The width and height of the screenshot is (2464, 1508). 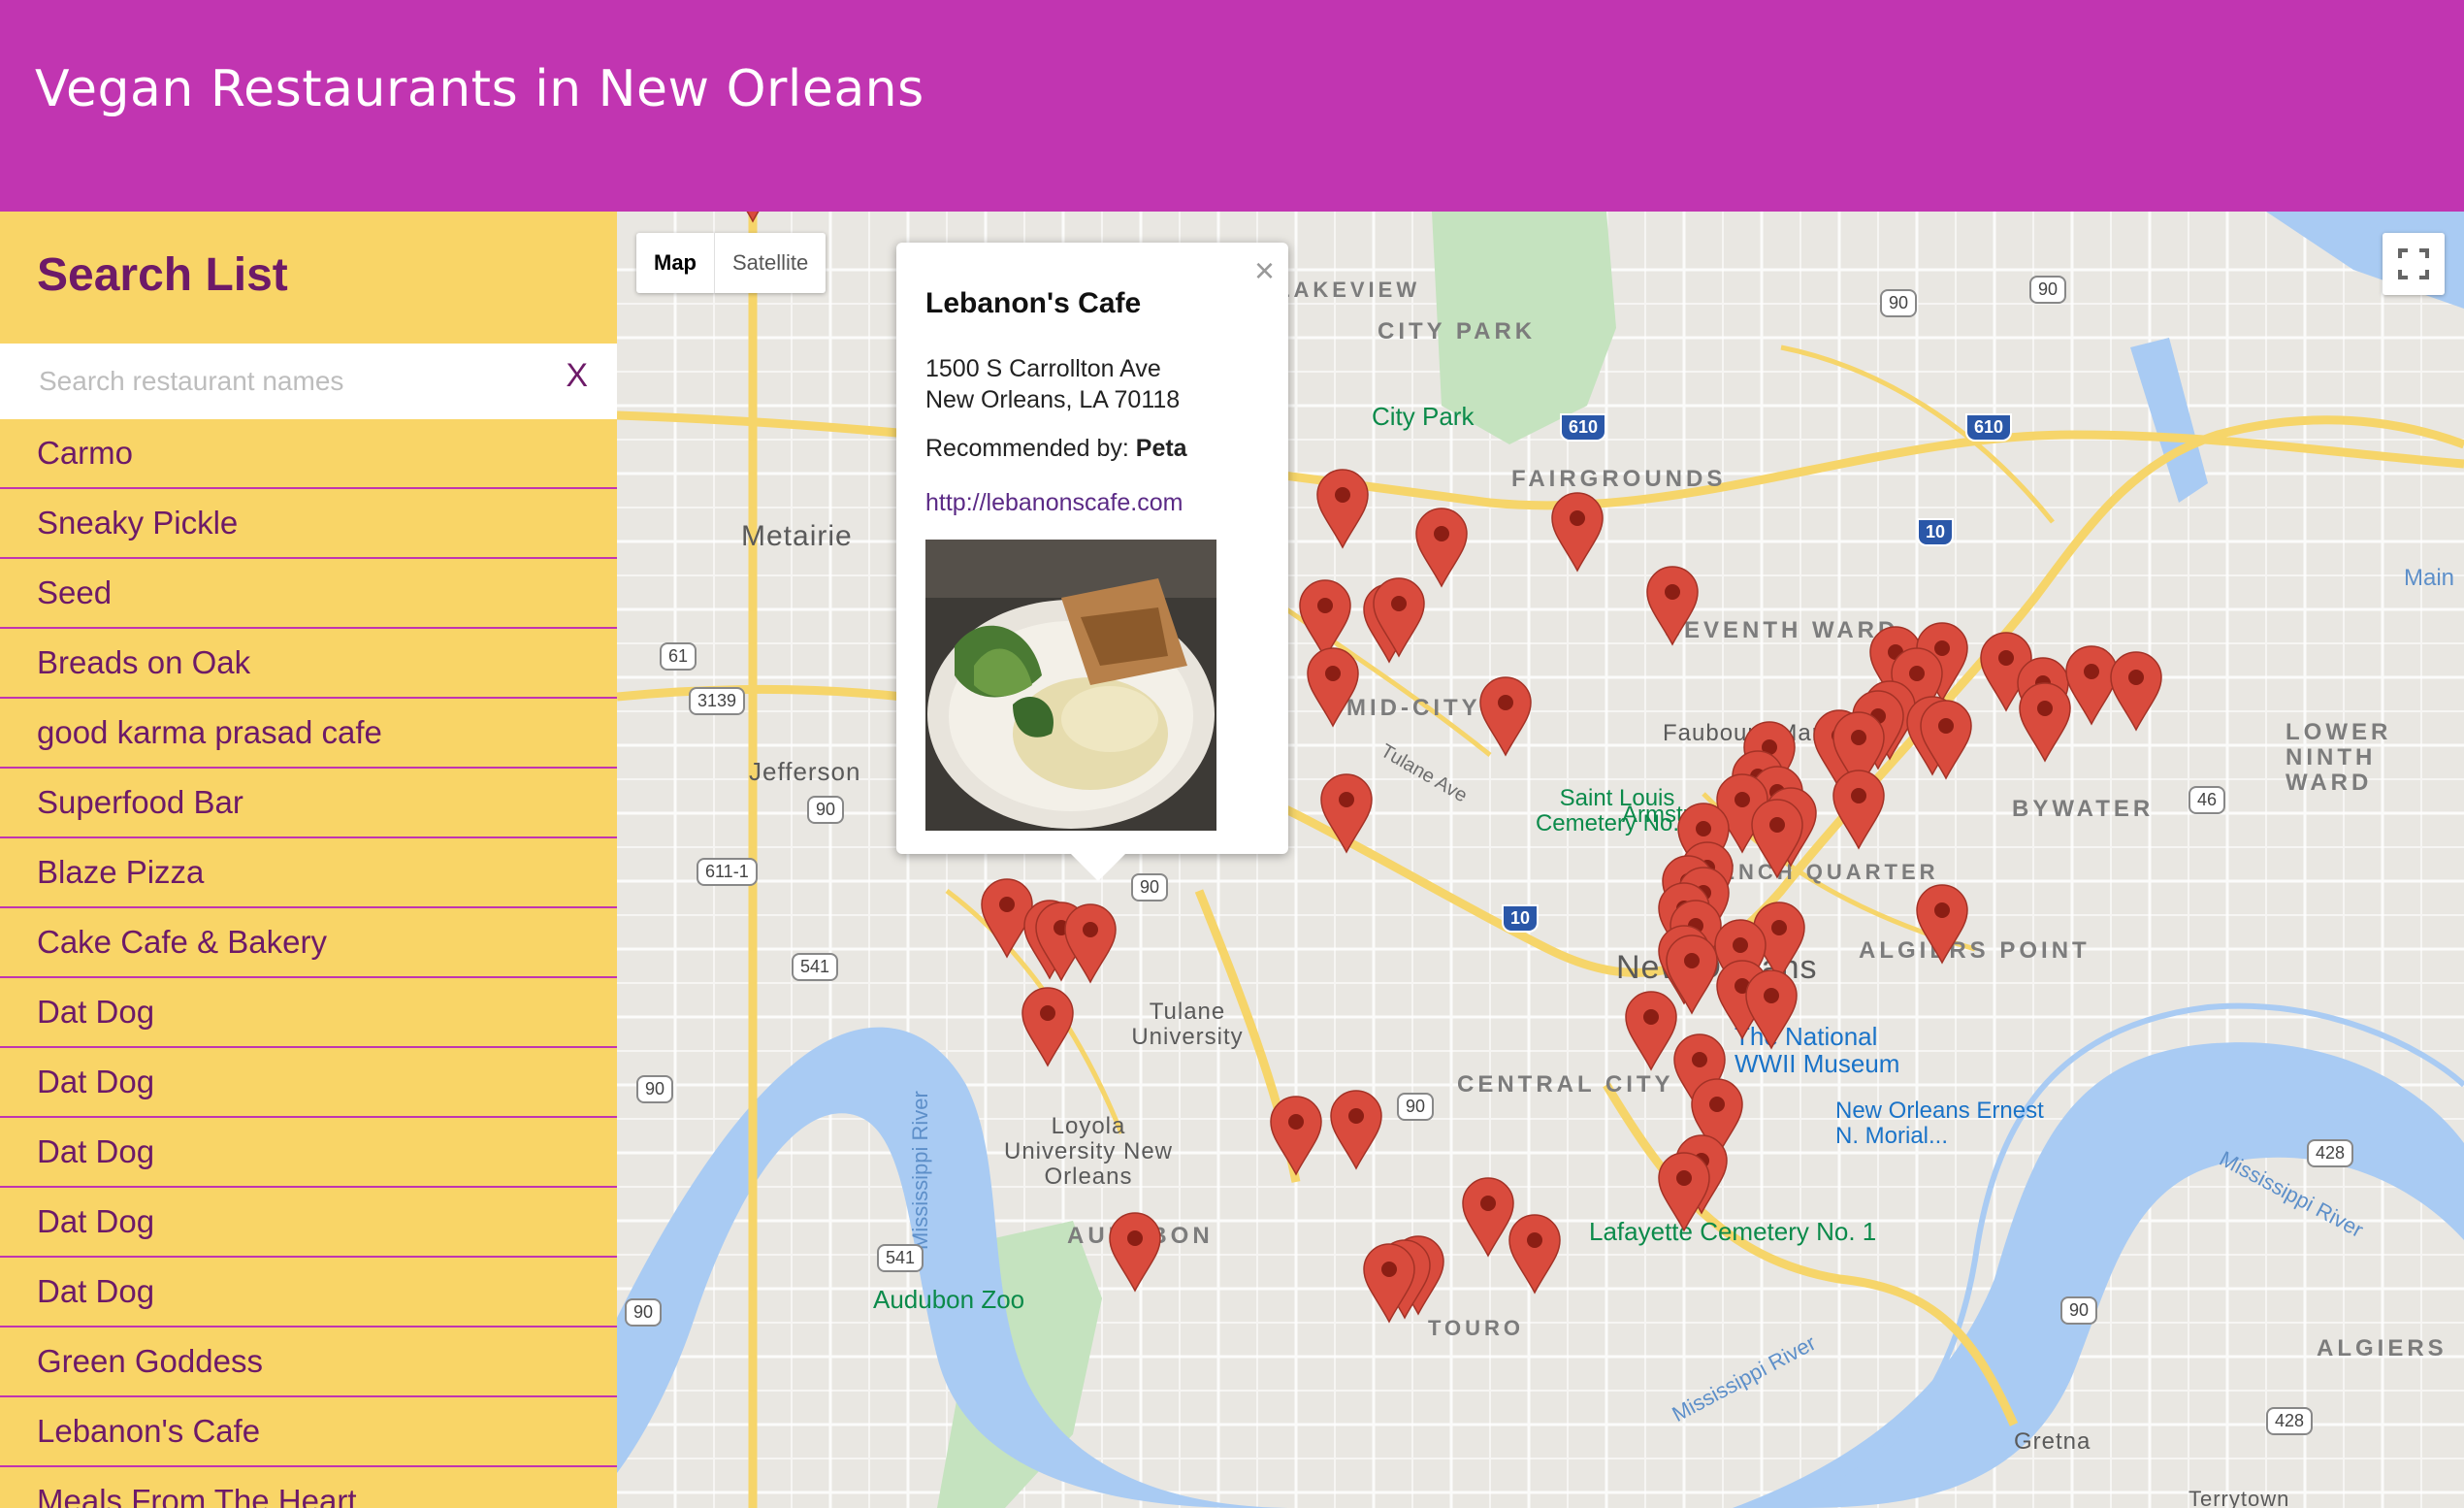 I want to click on app-header: Vegan Restaurants in New Orleans, so click(x=1232, y=106).